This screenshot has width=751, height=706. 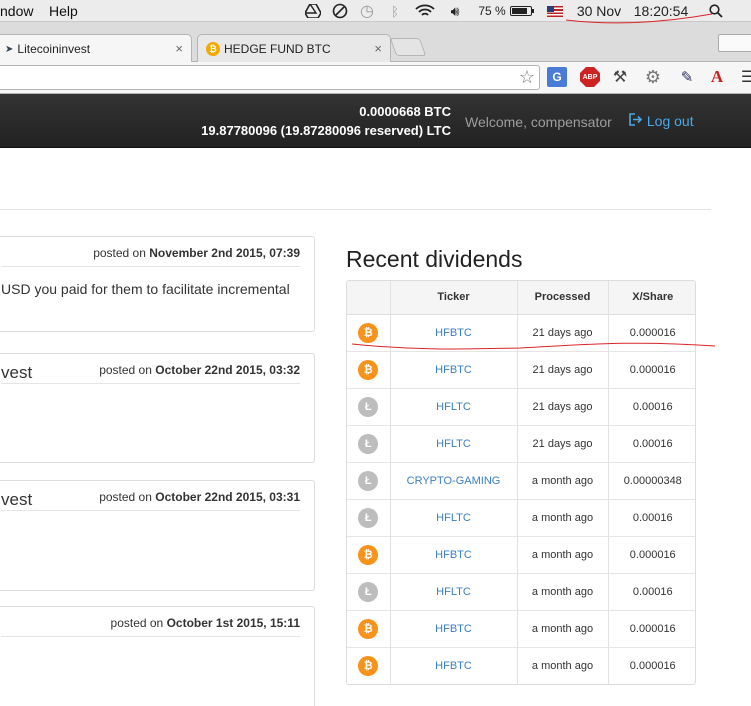 What do you see at coordinates (716, 11) in the screenshot?
I see `spotlight-search-icon` at bounding box center [716, 11].